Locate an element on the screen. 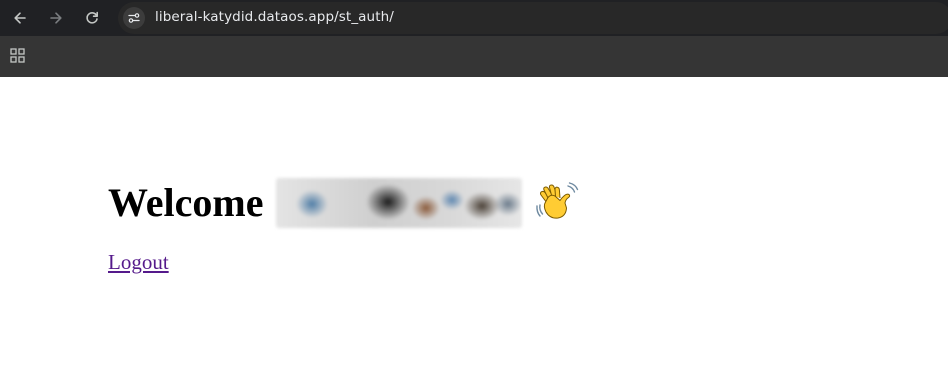 The height and width of the screenshot is (366, 948). logout-link: Logout is located at coordinates (138, 262).